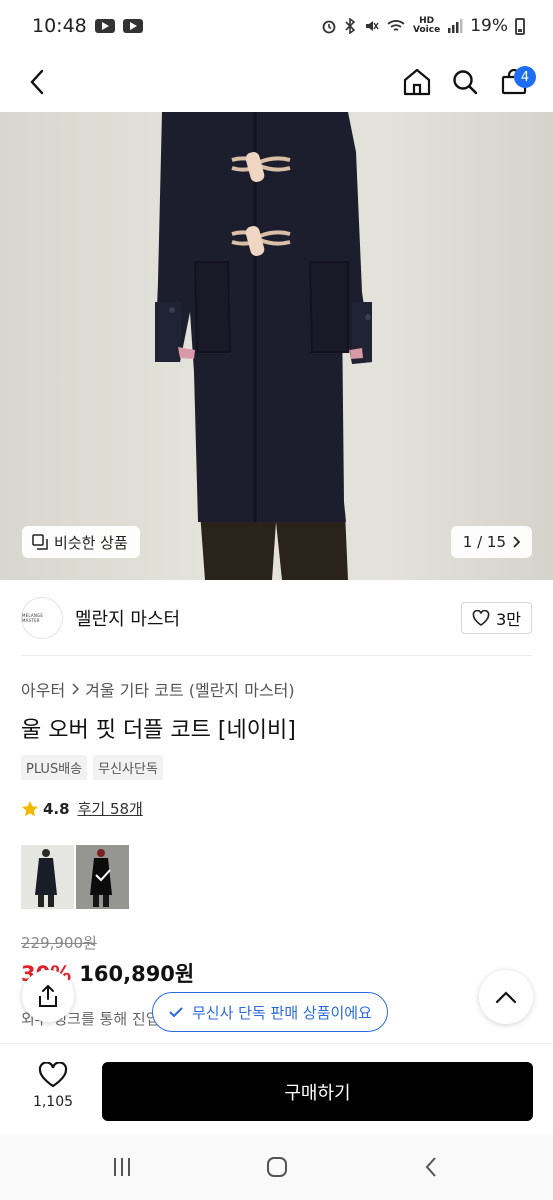  What do you see at coordinates (40, 542) in the screenshot?
I see `similar-items-icon` at bounding box center [40, 542].